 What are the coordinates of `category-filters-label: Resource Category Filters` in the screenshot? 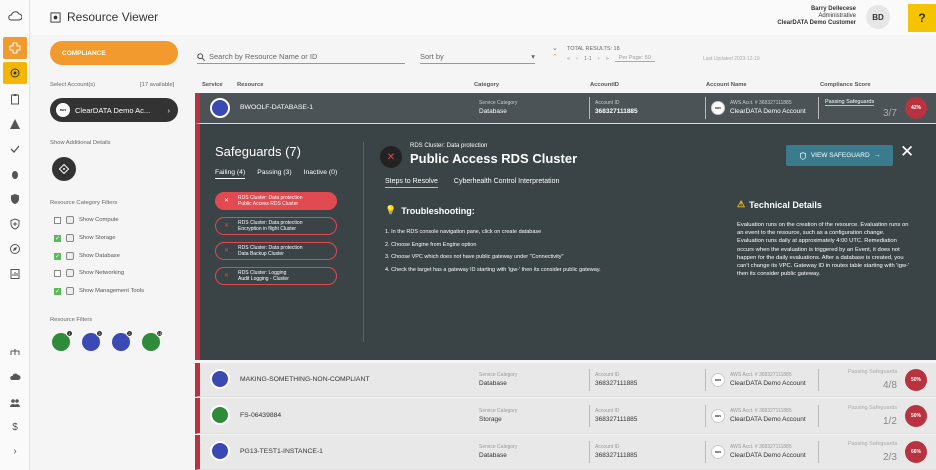 It's located at (84, 203).